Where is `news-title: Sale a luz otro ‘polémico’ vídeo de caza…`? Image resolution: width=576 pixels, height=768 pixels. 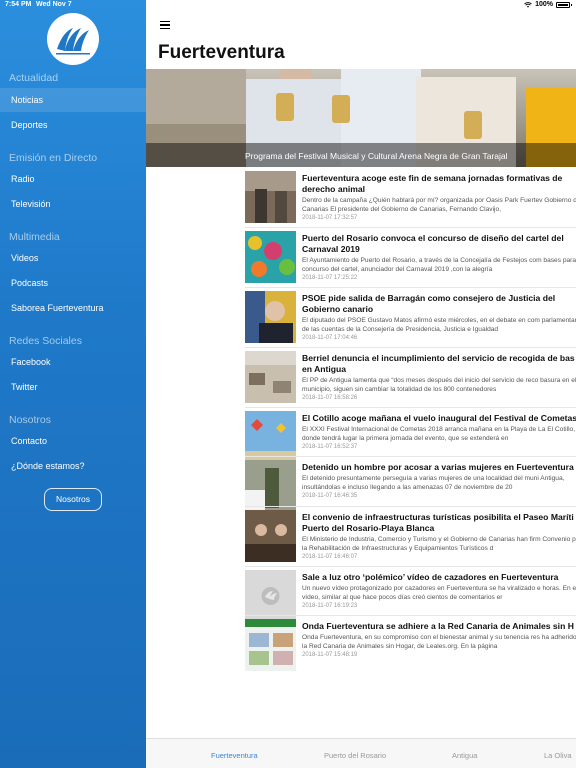
news-title: Sale a luz otro ‘polémico’ vídeo de caza… is located at coordinates (430, 577).